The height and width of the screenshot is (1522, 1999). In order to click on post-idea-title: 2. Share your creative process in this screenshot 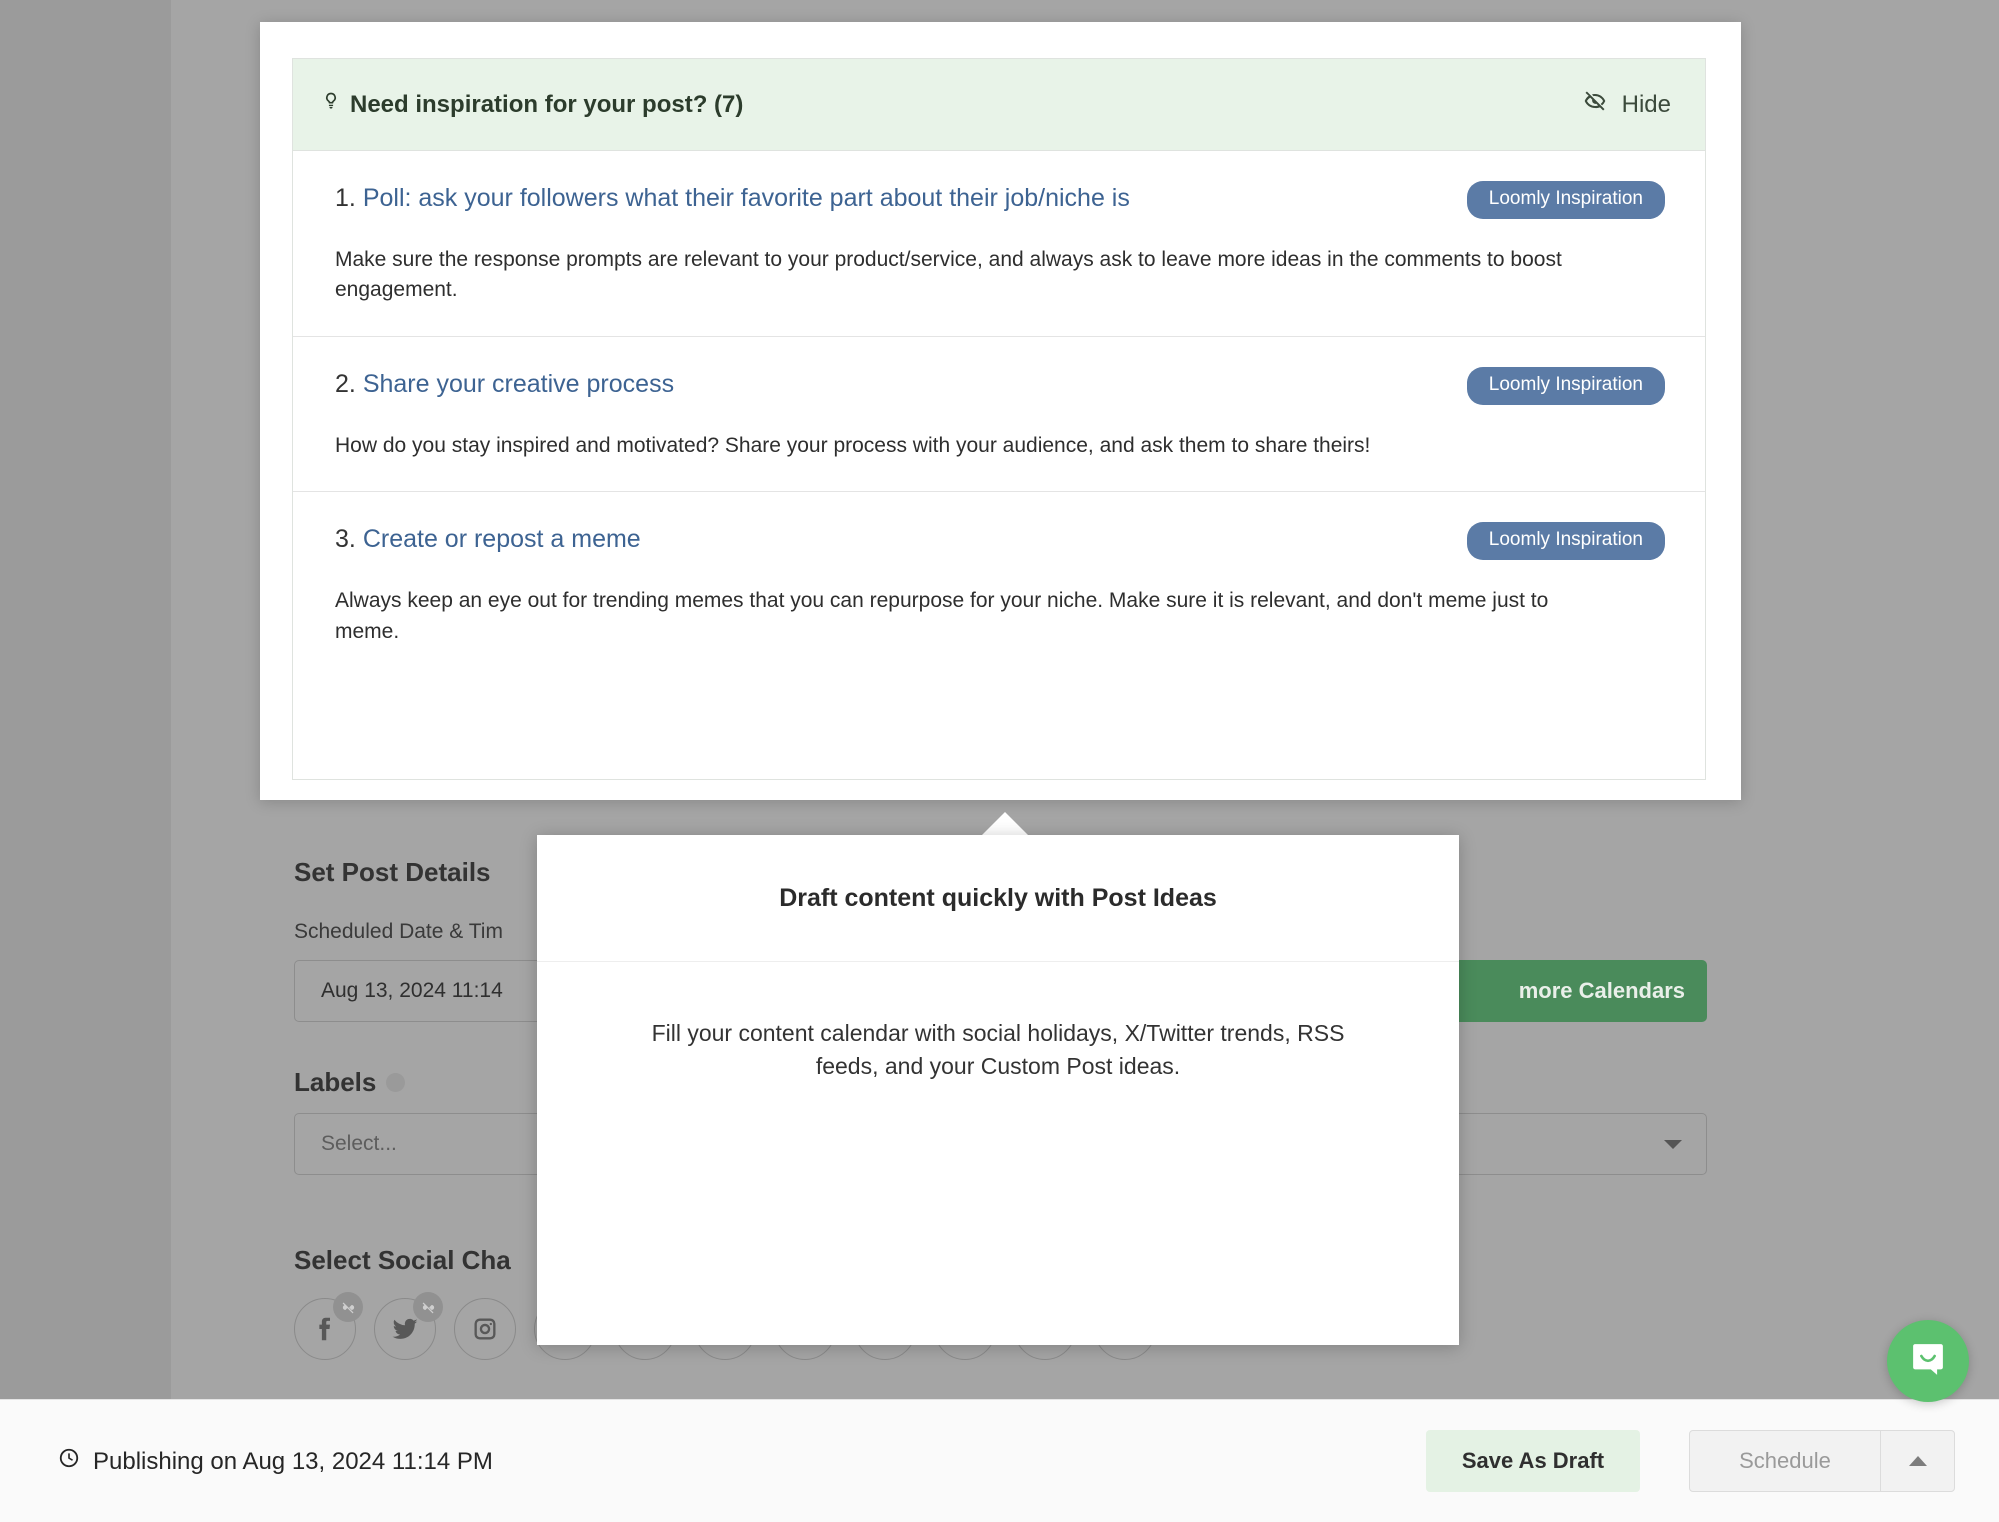, I will do `click(504, 384)`.